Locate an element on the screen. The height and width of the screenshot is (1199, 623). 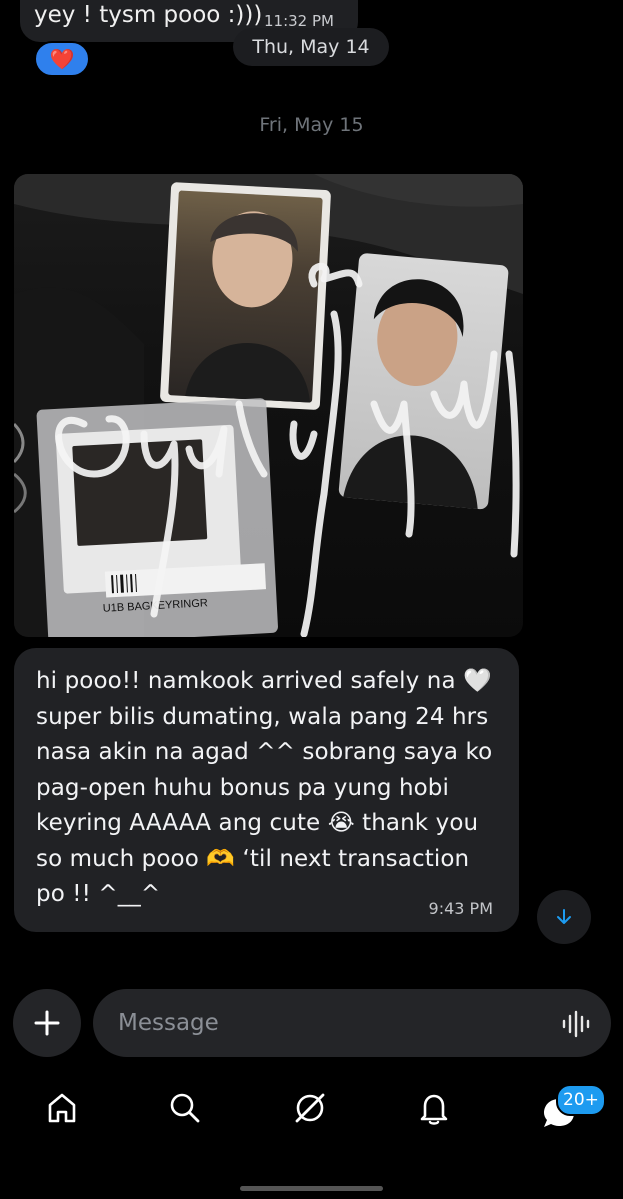
voice-message-button is located at coordinates (576, 1024).